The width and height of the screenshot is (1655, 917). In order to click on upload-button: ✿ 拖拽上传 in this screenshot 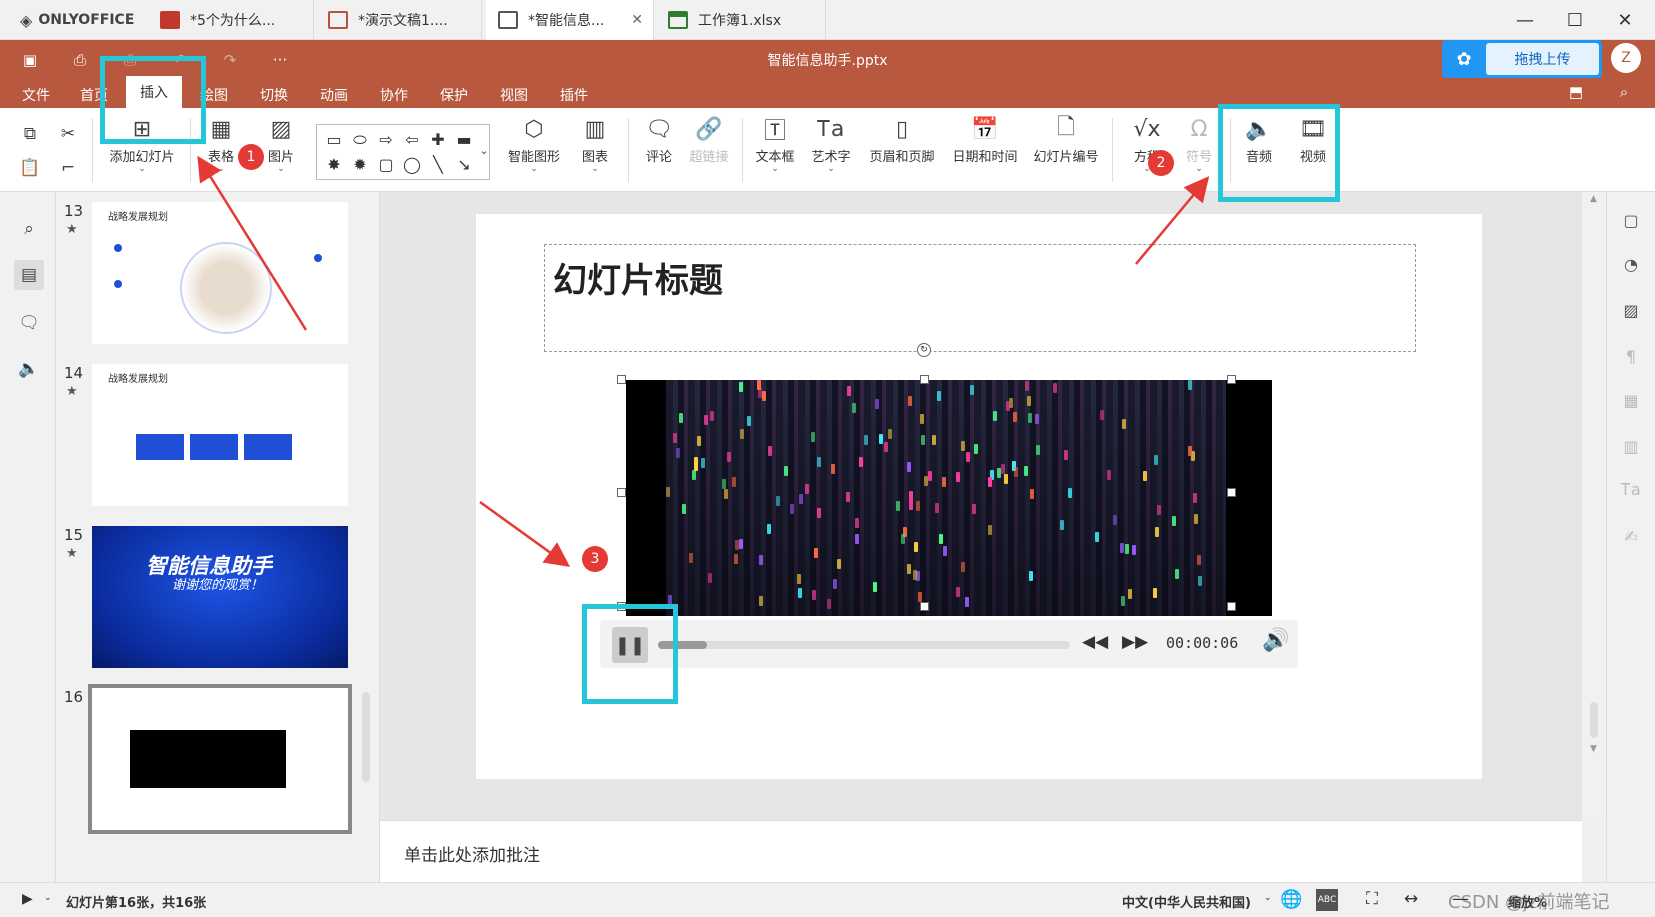, I will do `click(1522, 59)`.